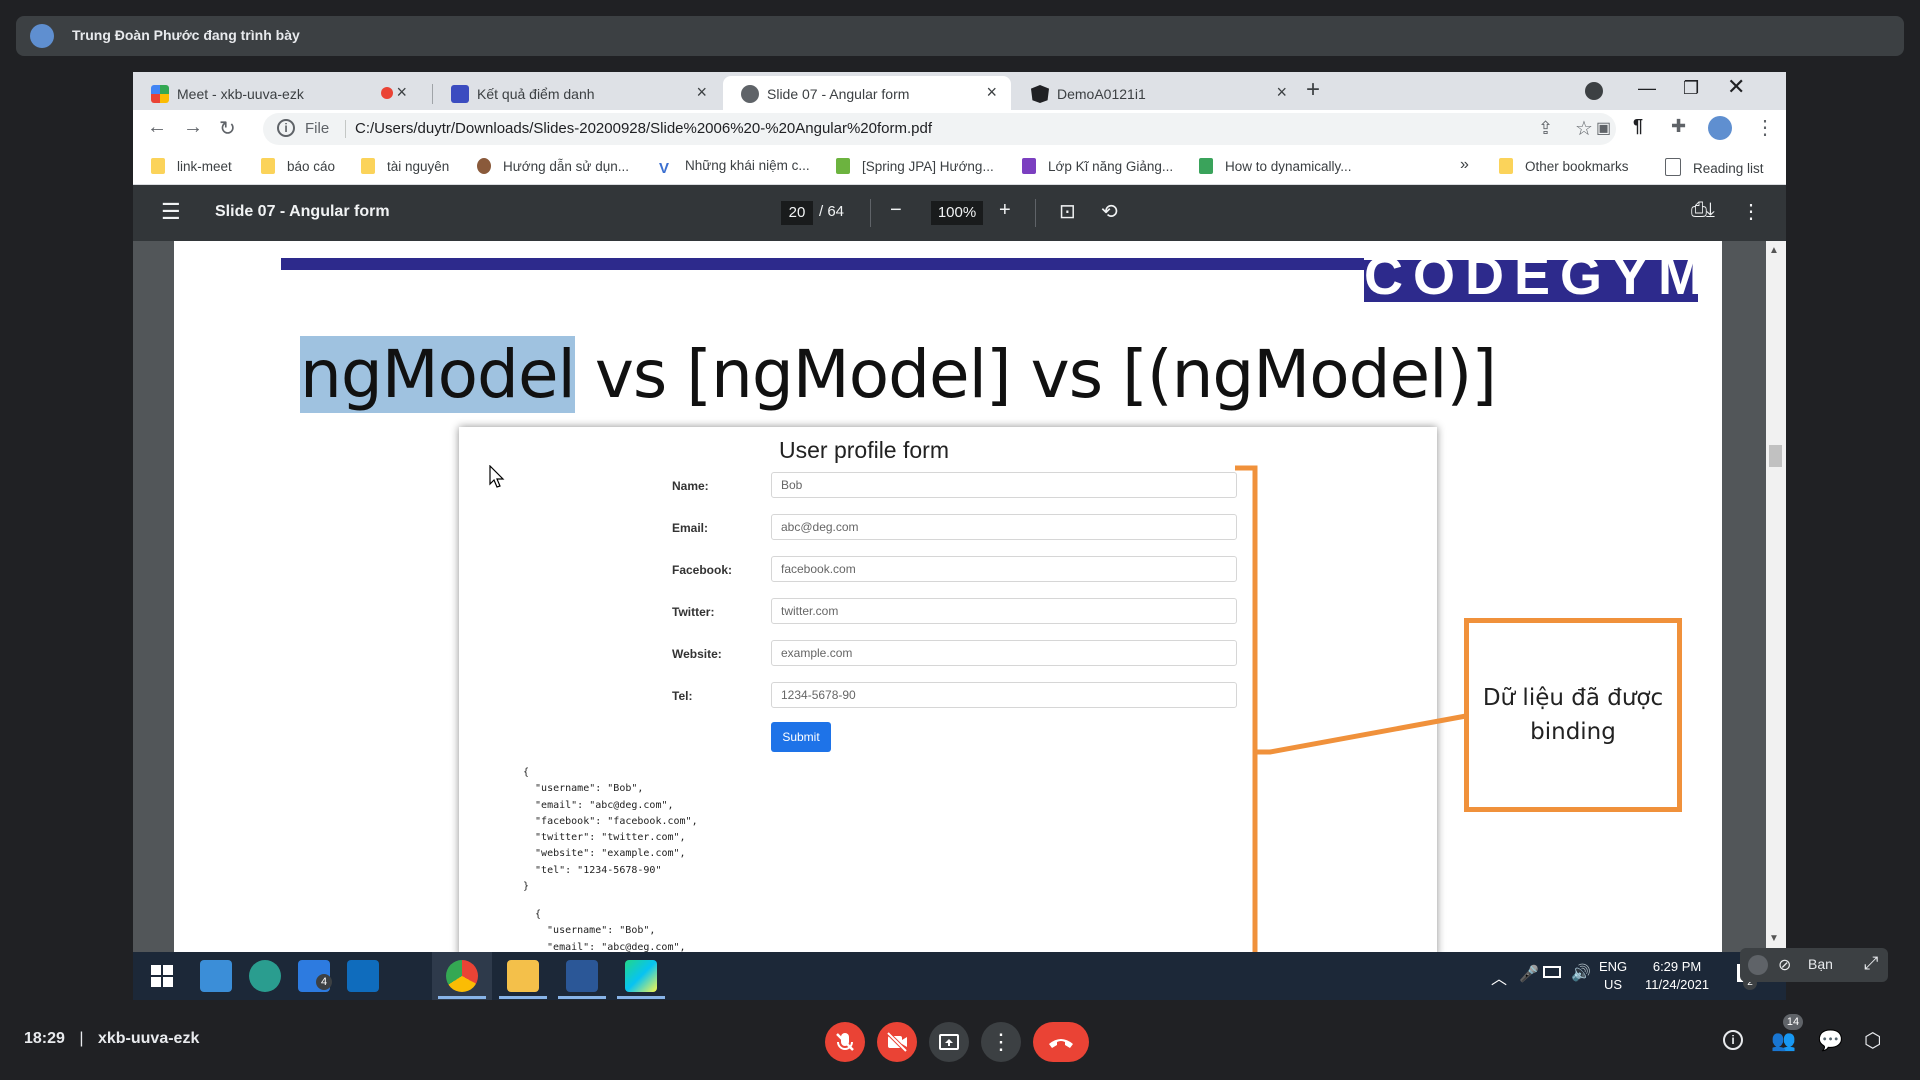  Describe the element at coordinates (682, 696) in the screenshot. I see `field-label: Tel:` at that location.